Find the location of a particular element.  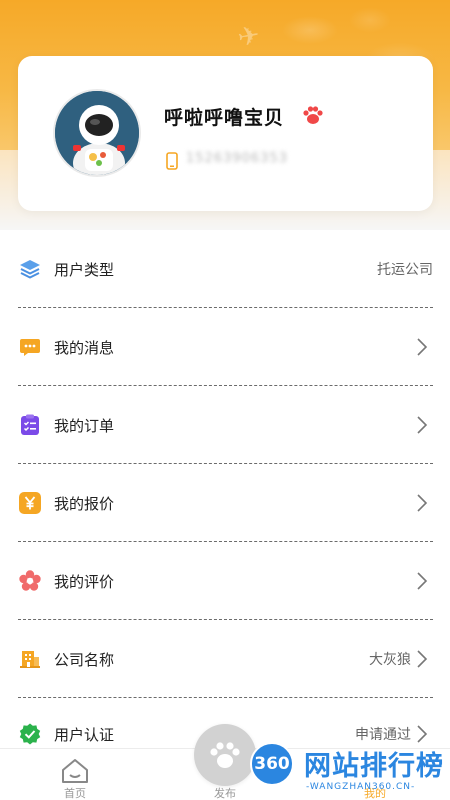

verification-status-value: 申请通过 is located at coordinates (383, 735).